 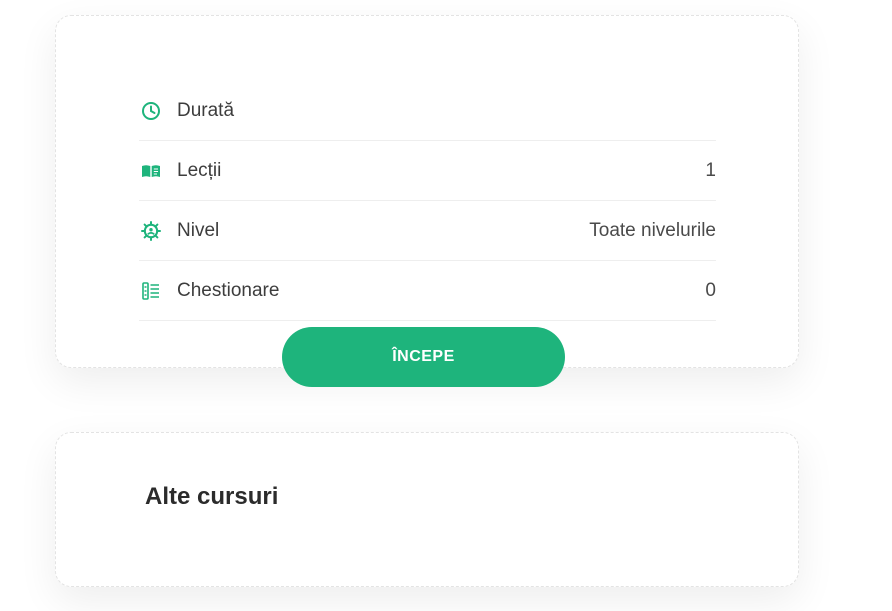 I want to click on info-row-lessons: Lecții 1, so click(x=427, y=171).